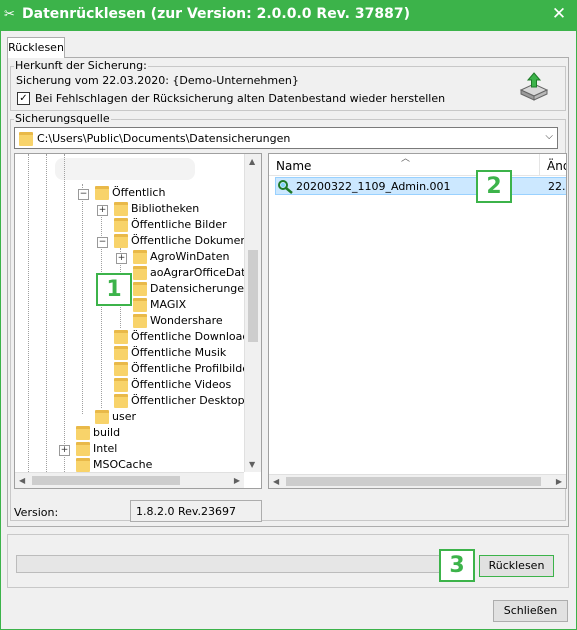 The image size is (577, 630). What do you see at coordinates (457, 565) in the screenshot?
I see `callout-3: 3` at bounding box center [457, 565].